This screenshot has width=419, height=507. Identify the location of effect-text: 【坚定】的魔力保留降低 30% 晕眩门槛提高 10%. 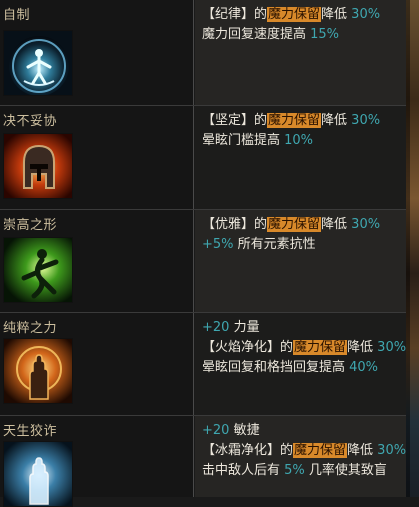
(291, 131).